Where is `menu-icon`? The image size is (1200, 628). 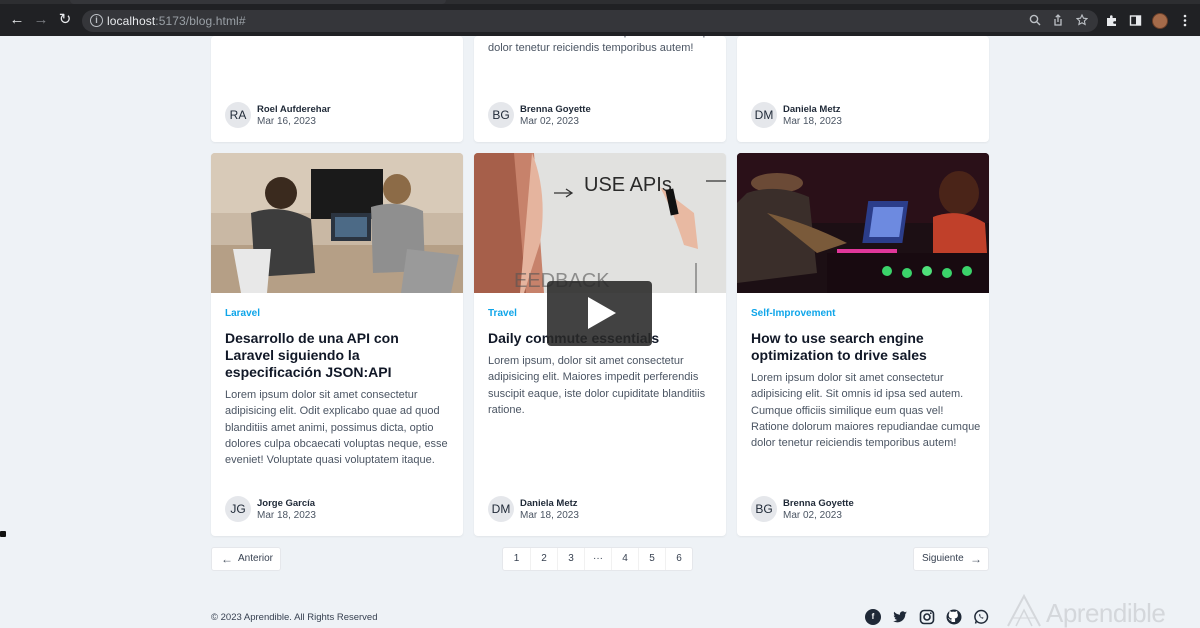
menu-icon is located at coordinates (1185, 21).